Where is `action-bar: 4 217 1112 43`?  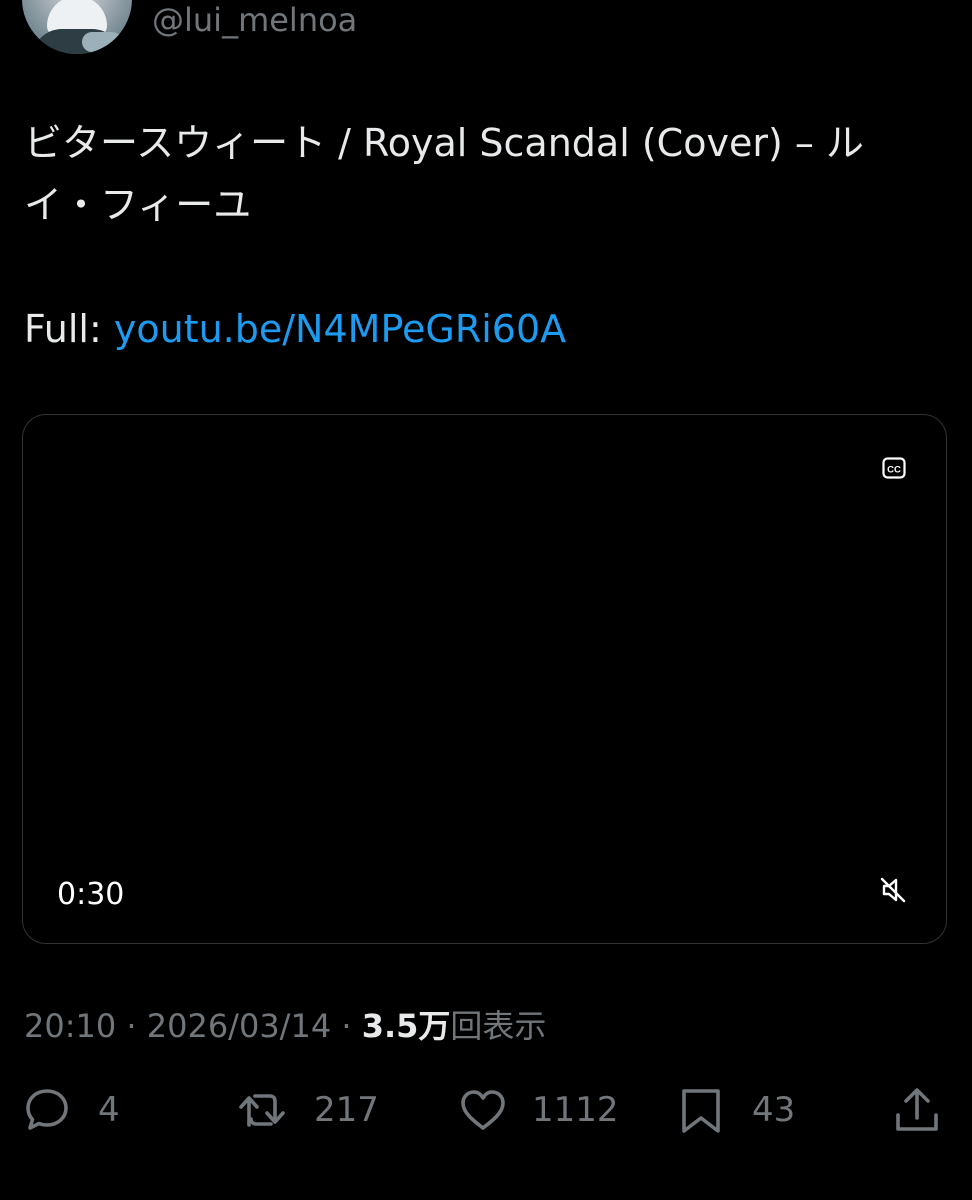
action-bar: 4 217 1112 43 is located at coordinates (486, 1110).